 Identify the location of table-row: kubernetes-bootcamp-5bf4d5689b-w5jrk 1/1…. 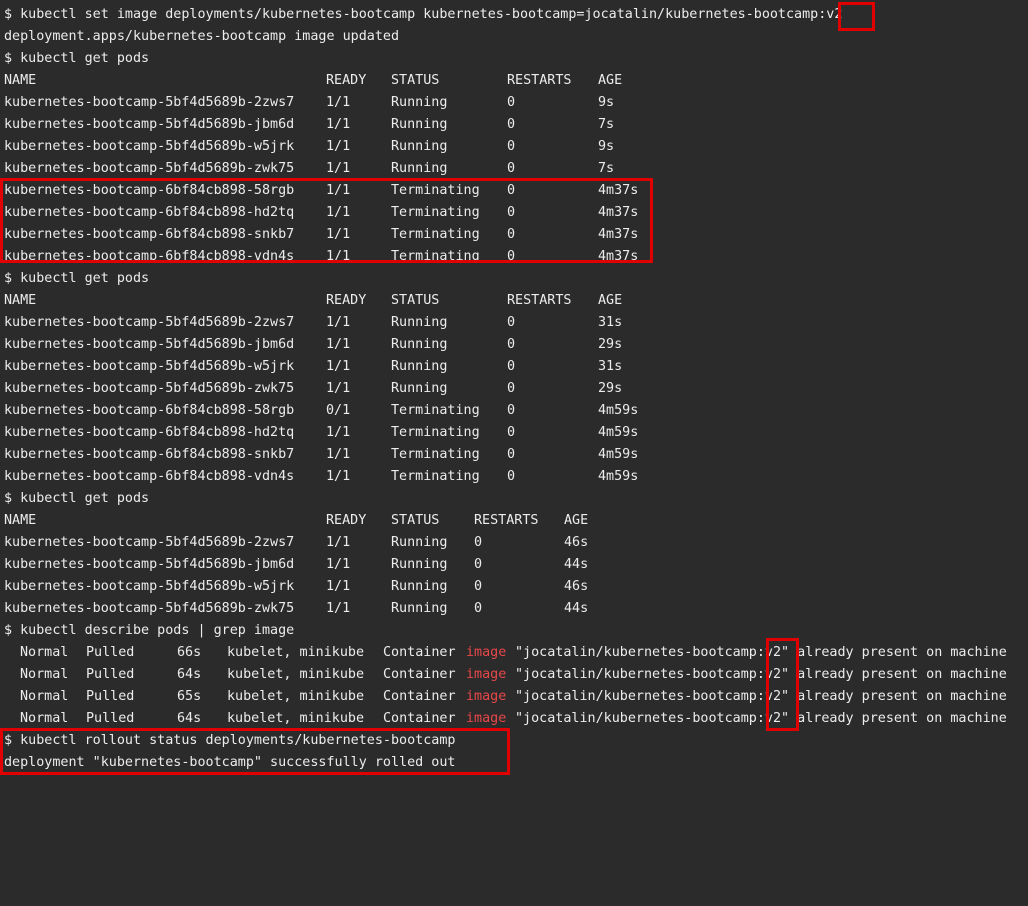
(296, 587).